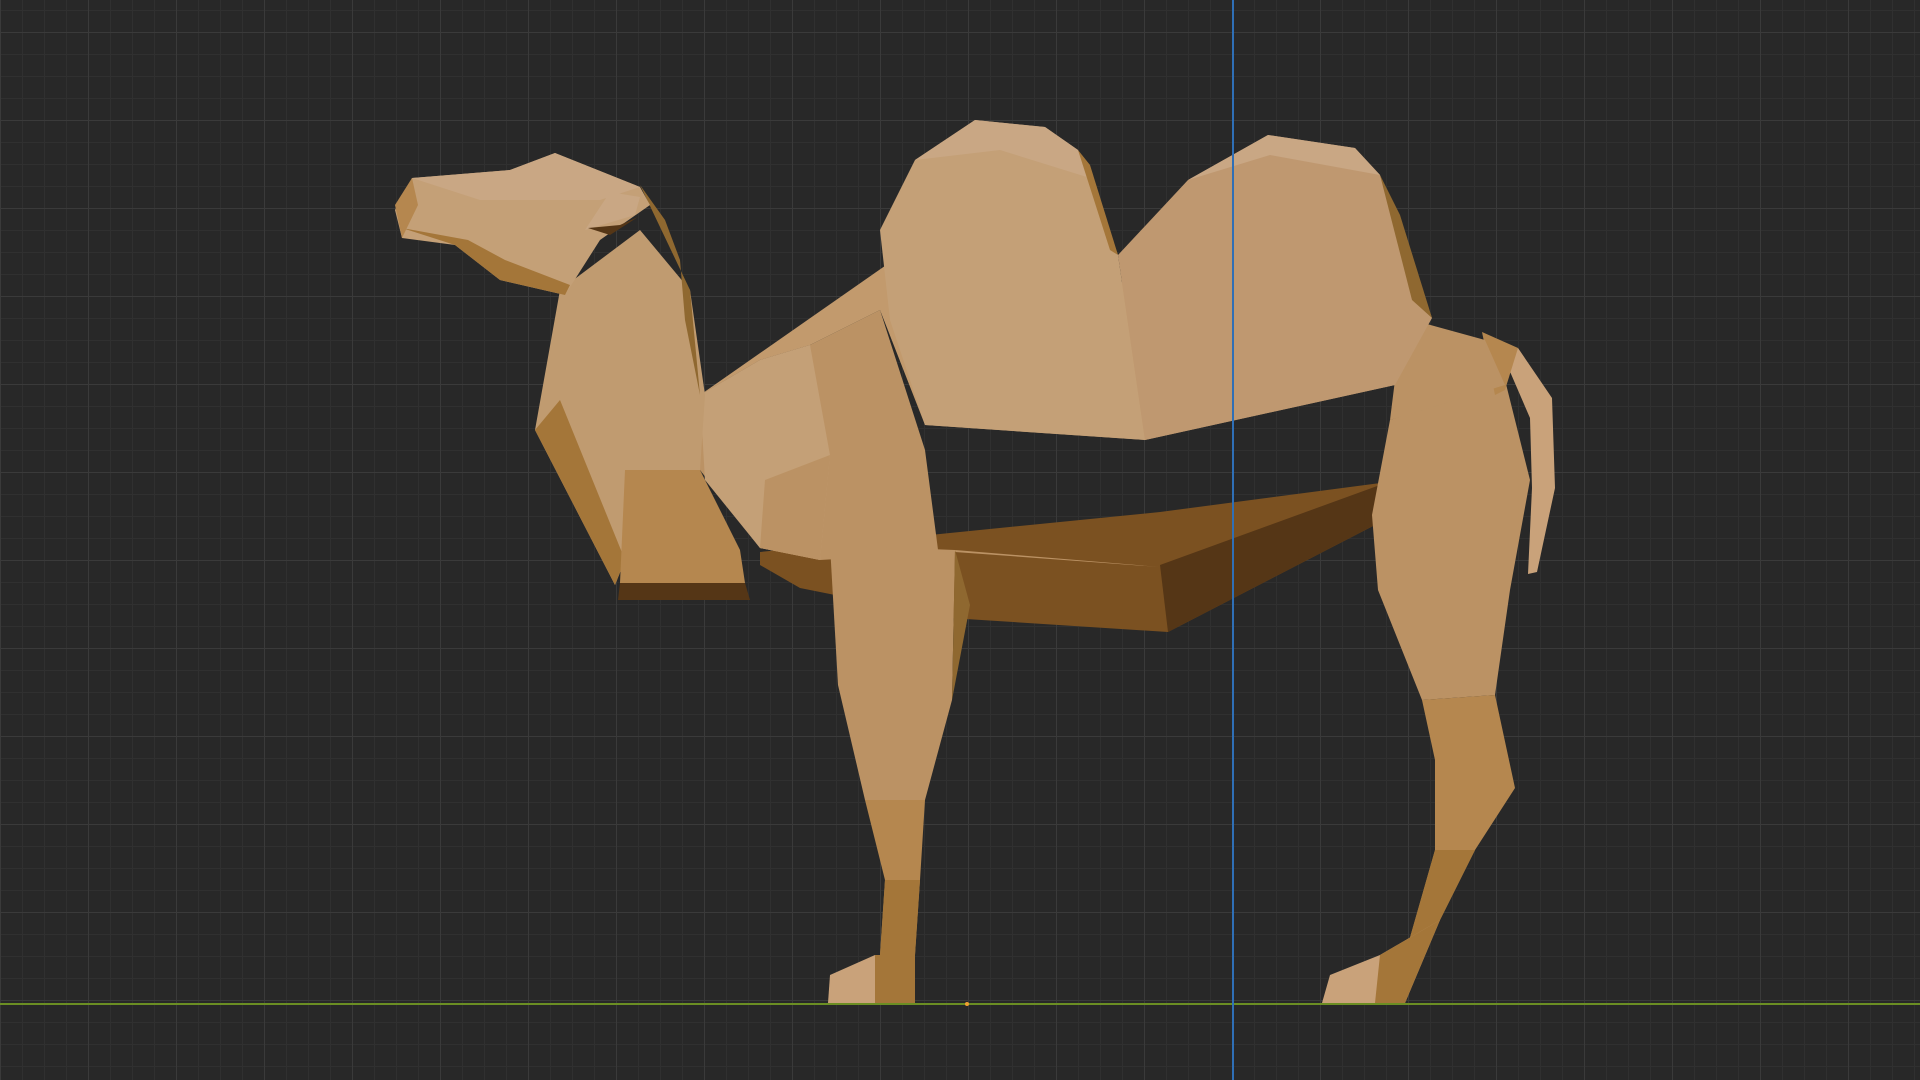 Image resolution: width=1920 pixels, height=1080 pixels. What do you see at coordinates (1451, 540) in the screenshot?
I see `rear-leg-upper` at bounding box center [1451, 540].